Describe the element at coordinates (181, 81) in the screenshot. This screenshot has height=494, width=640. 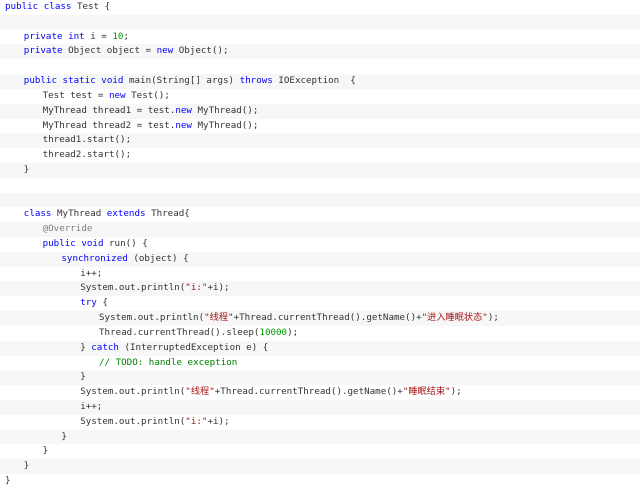
I see `code-token: main(String[] args)` at that location.